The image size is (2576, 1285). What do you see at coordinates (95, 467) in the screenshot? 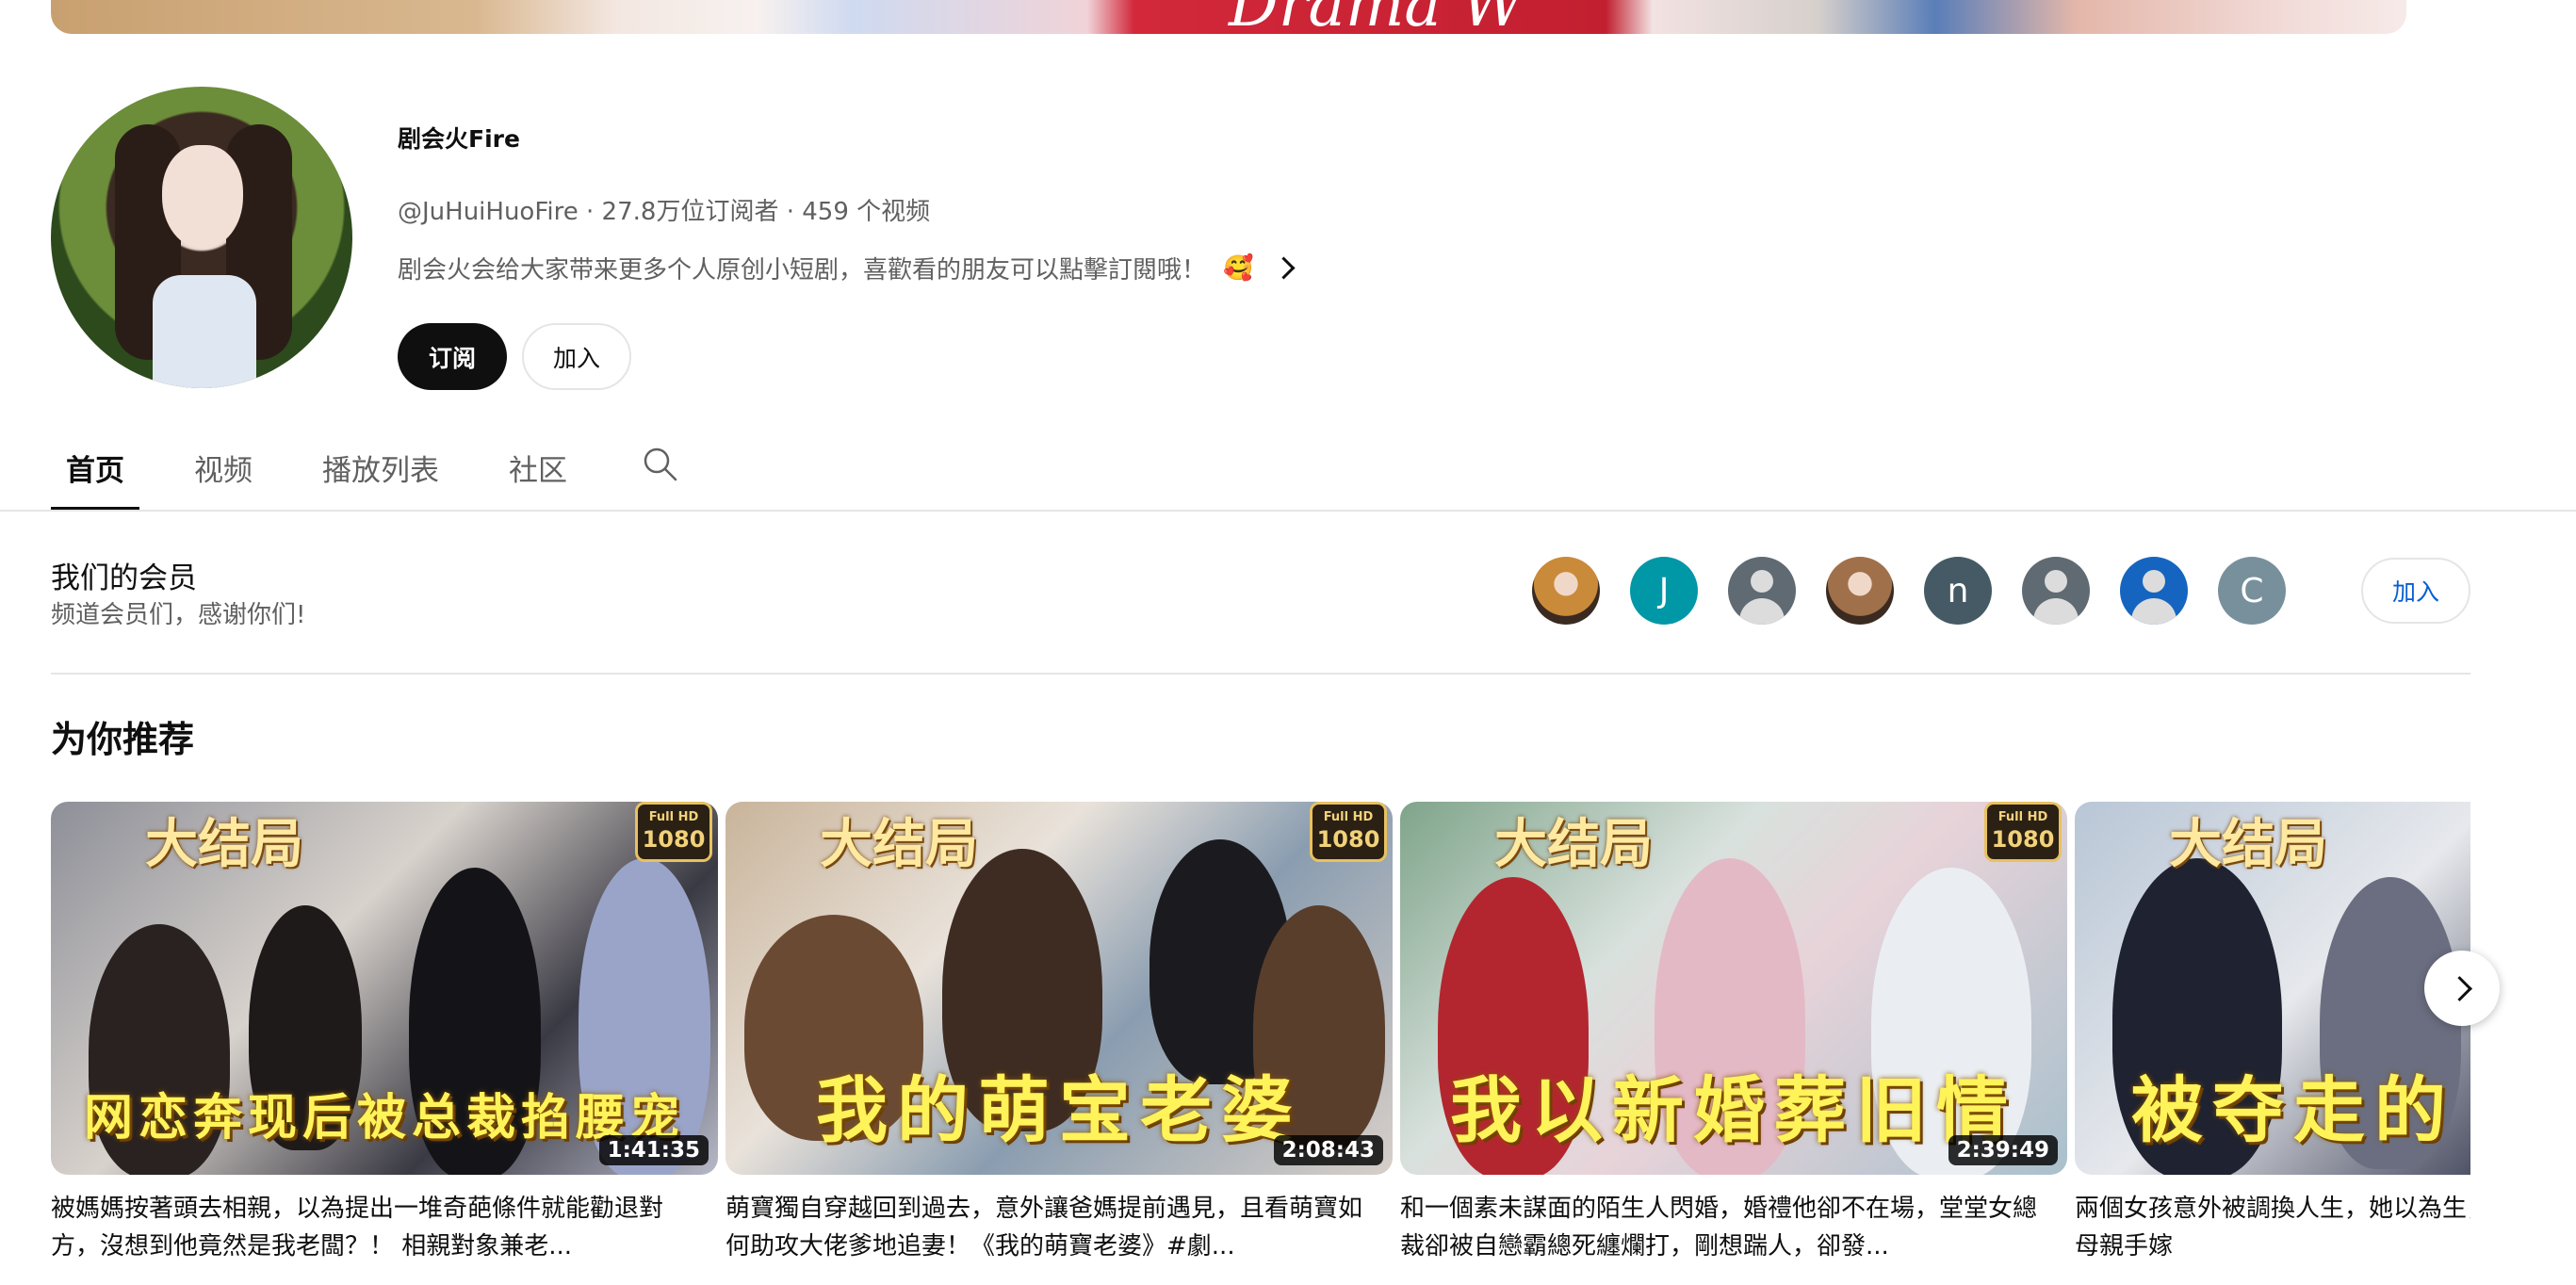
I see `tab-home: 首页` at bounding box center [95, 467].